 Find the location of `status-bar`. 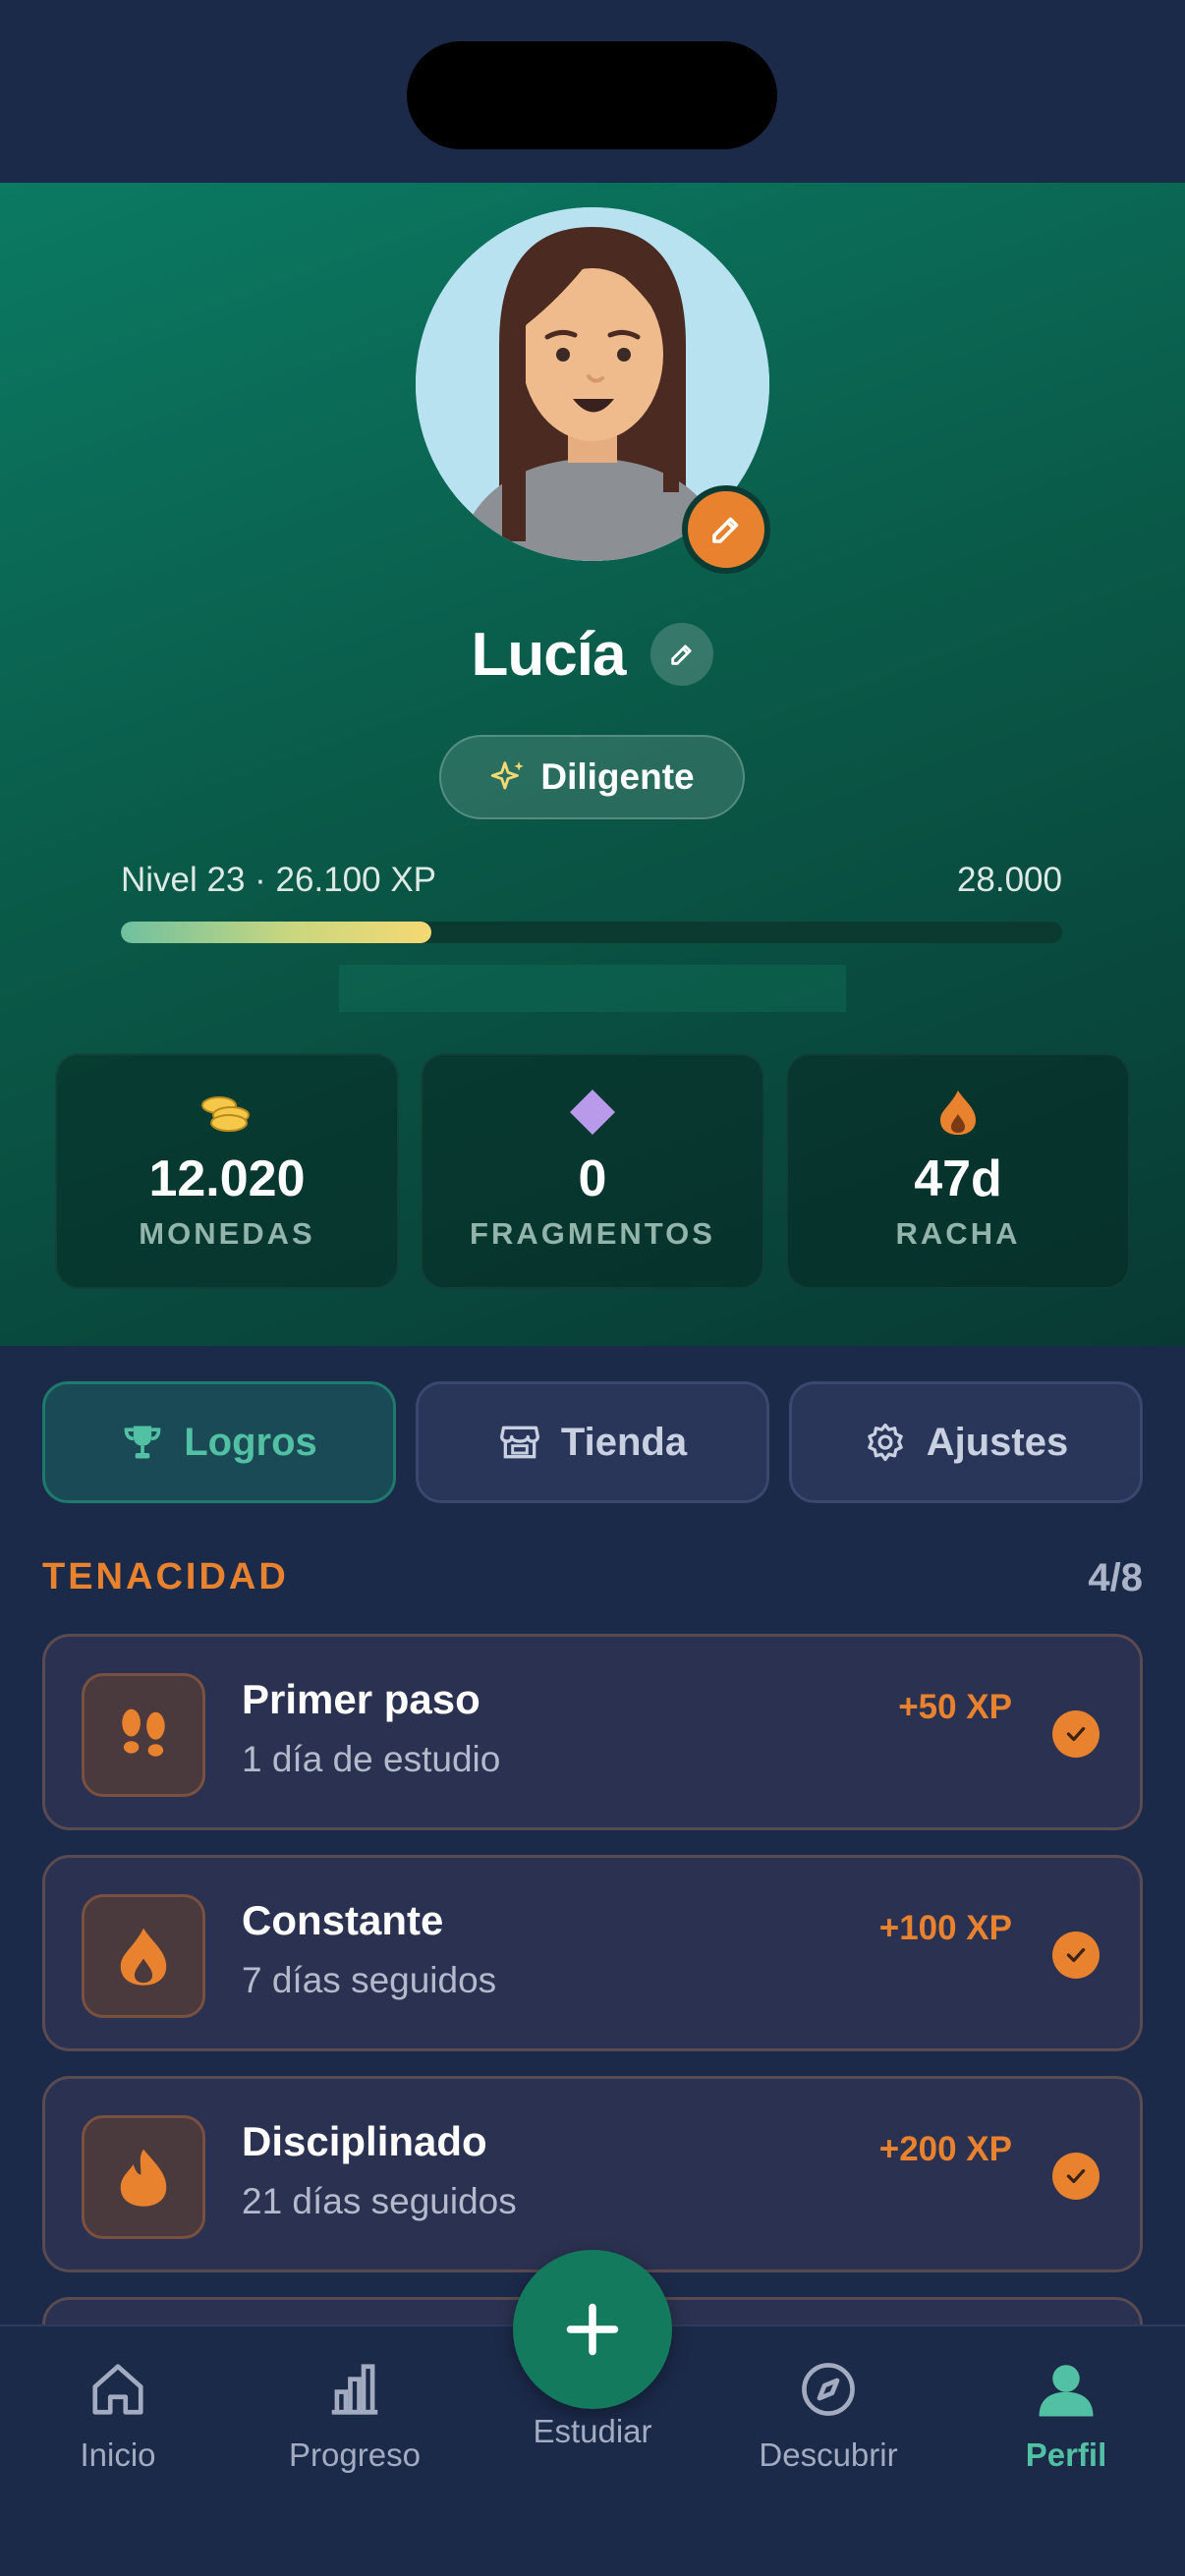

status-bar is located at coordinates (592, 91).